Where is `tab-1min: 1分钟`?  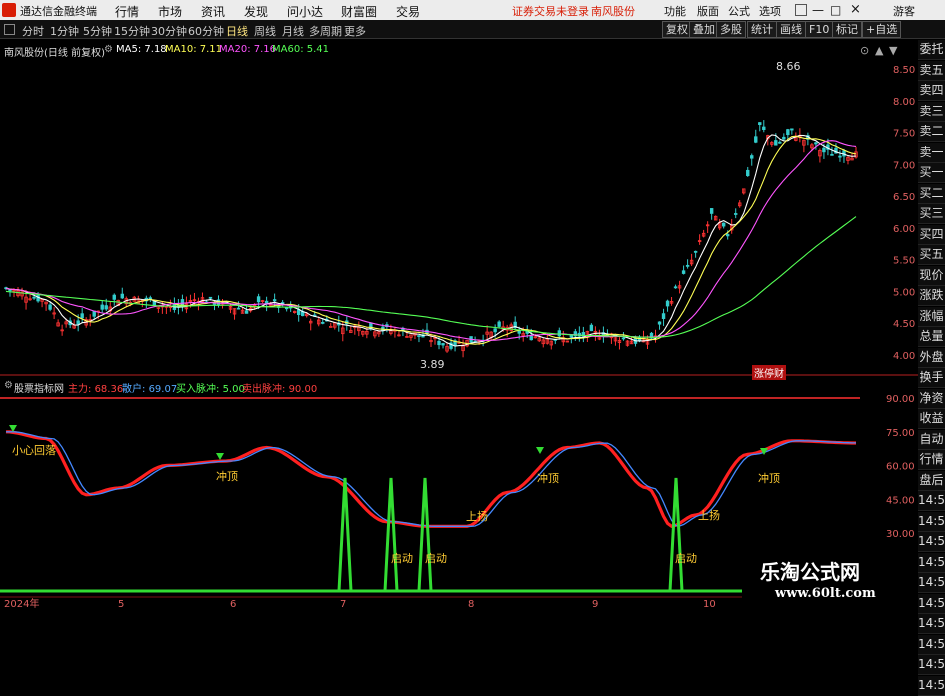 tab-1min: 1分钟 is located at coordinates (64, 31).